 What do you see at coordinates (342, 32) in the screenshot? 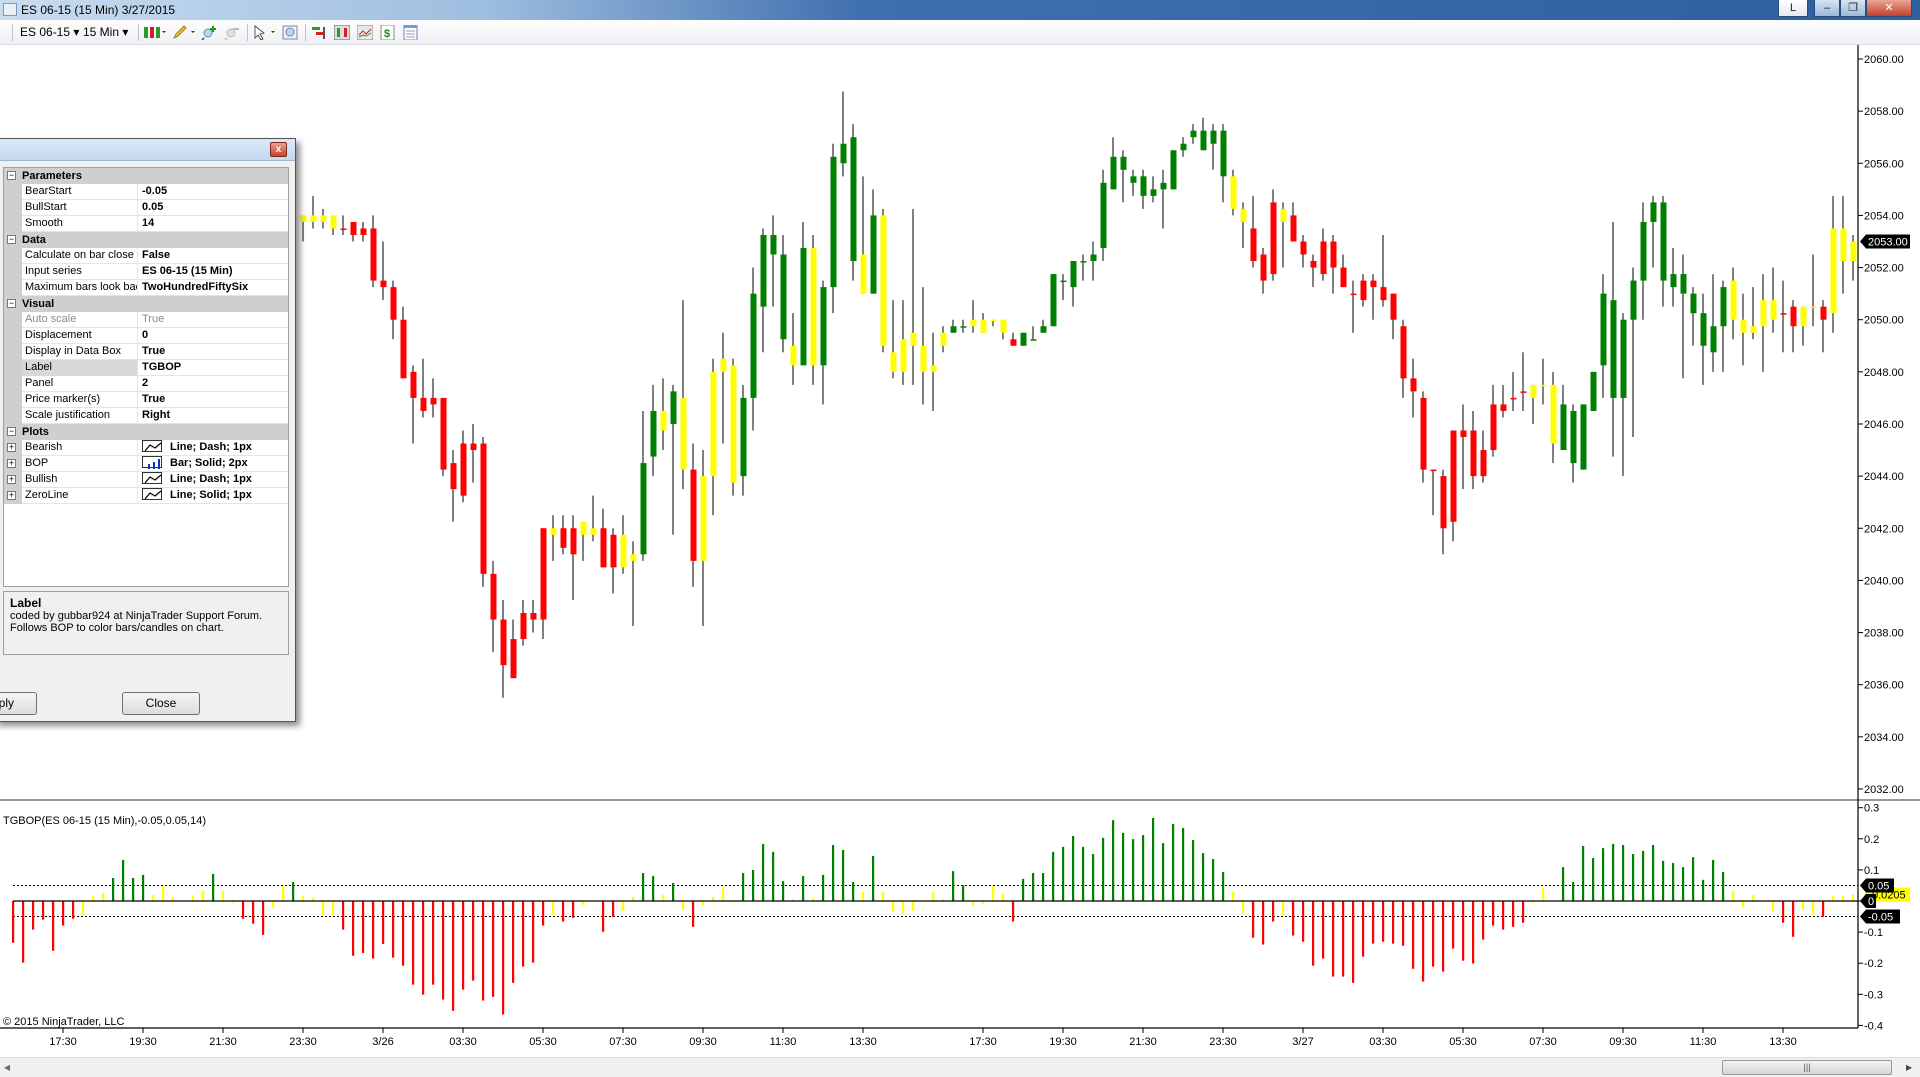
I see `chart-style-icon` at bounding box center [342, 32].